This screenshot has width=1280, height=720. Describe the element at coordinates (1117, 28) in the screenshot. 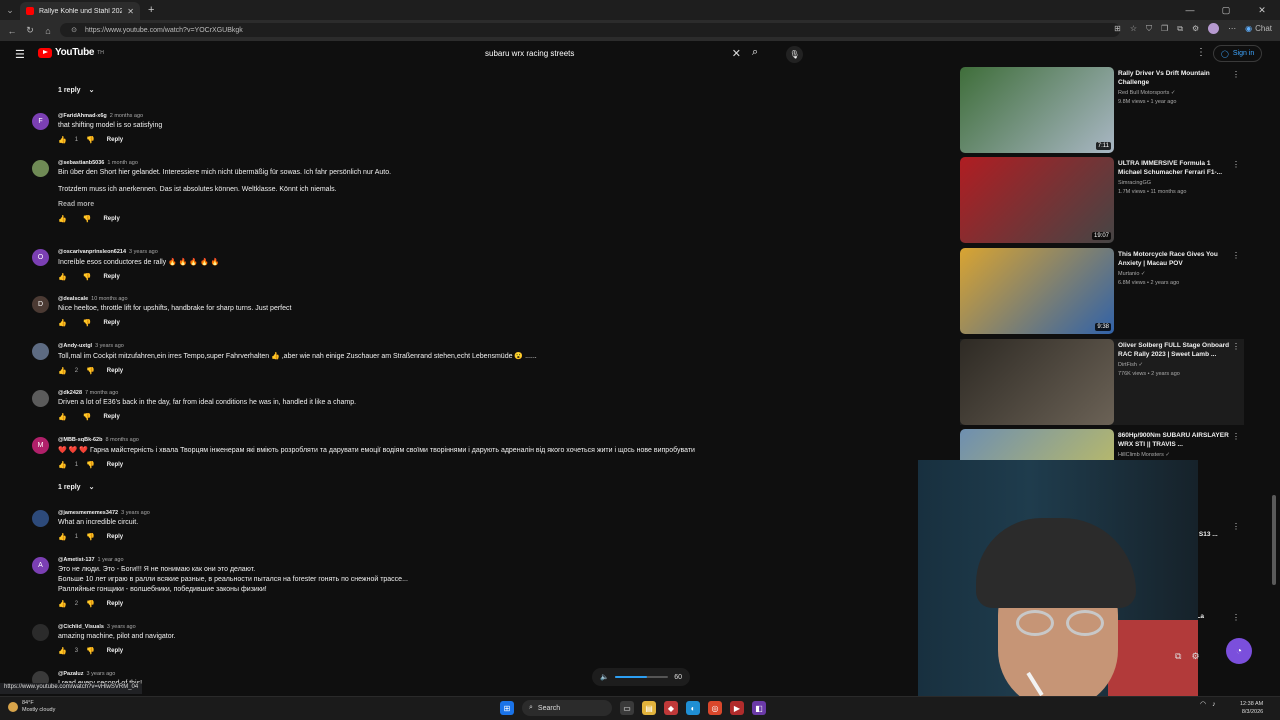

I see `extensions-icon: ⊞` at that location.